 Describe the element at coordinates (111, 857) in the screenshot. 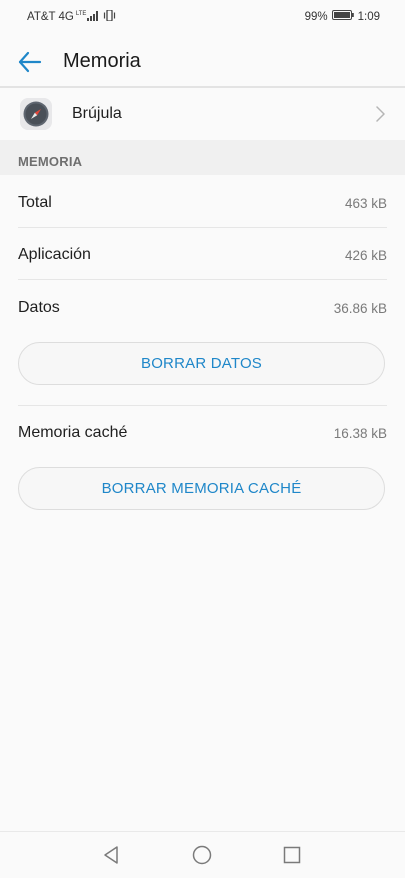

I see `nav-back-icon` at that location.